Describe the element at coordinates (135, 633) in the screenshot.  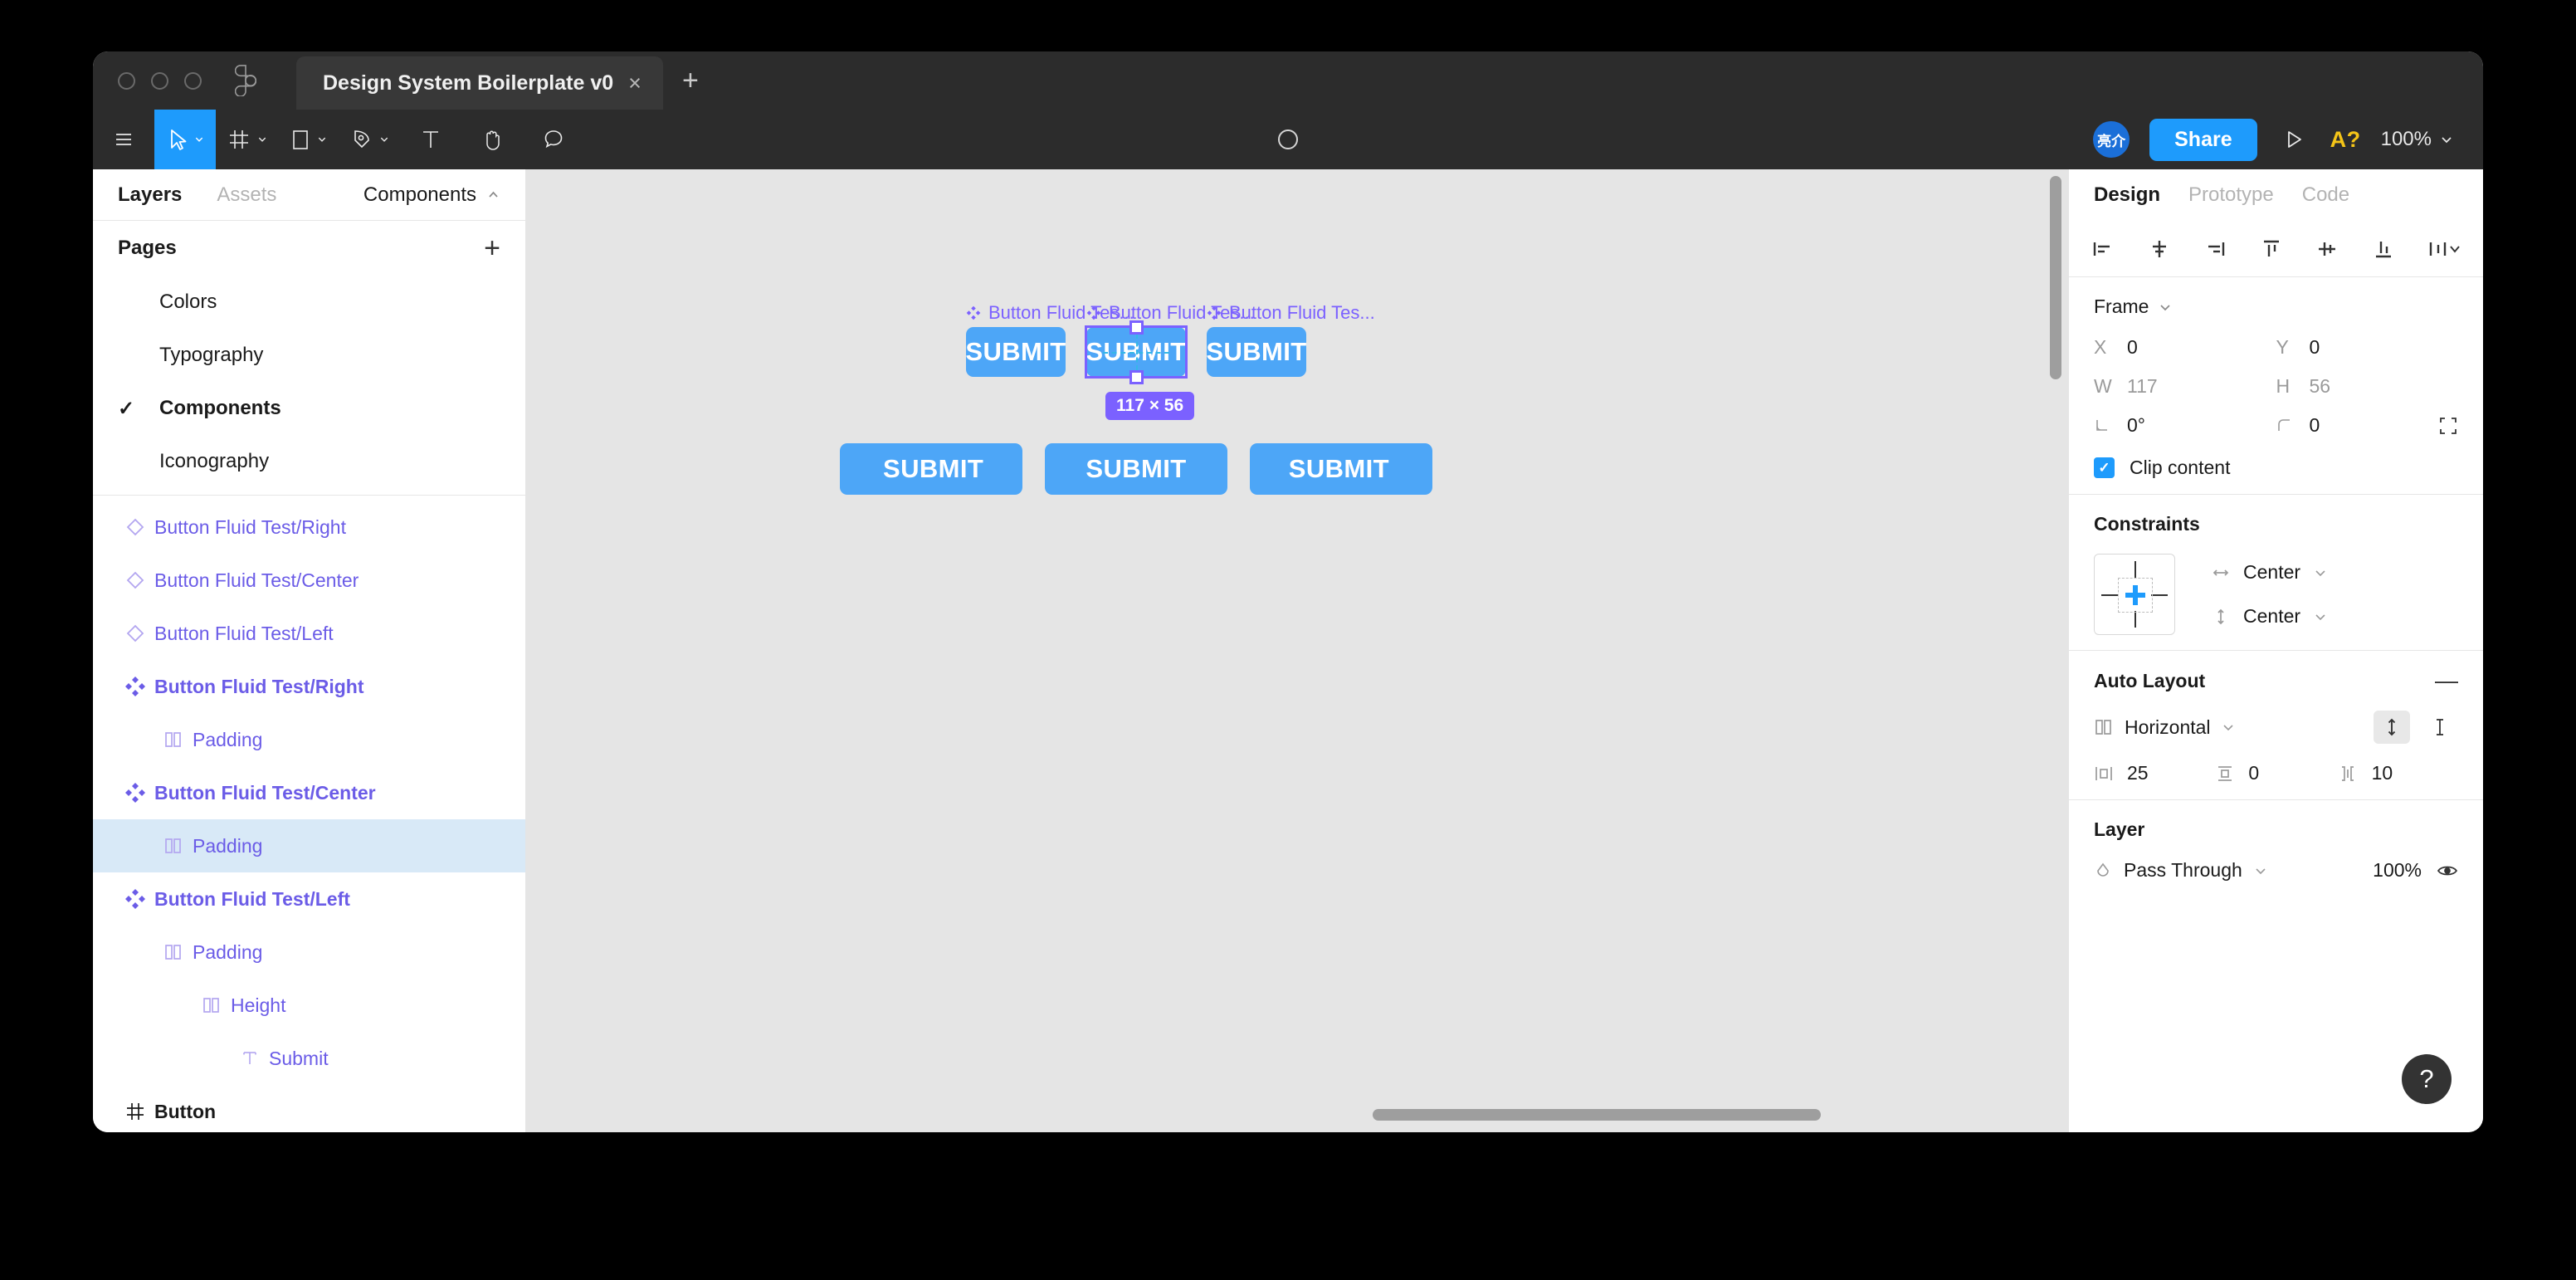
I see `component-instance-icon` at that location.